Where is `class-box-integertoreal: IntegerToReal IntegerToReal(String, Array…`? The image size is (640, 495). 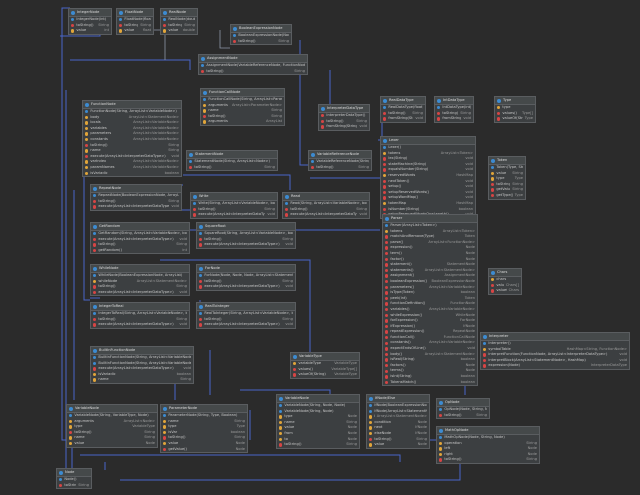
class-box-integertoreal: IntegerToReal IntegerToReal(String, Array… is located at coordinates (140, 315).